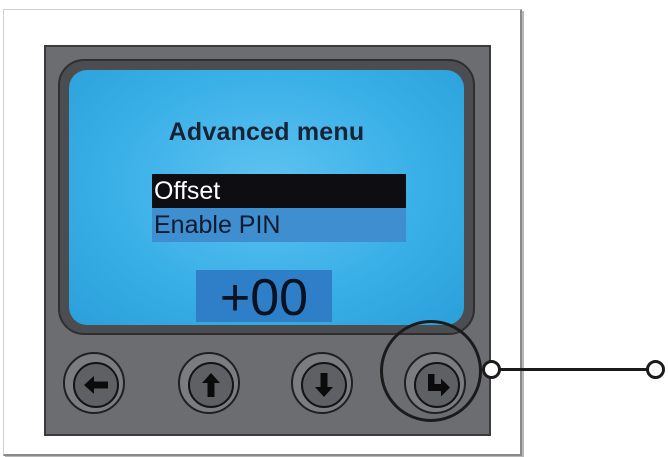 This screenshot has height=457, width=668. Describe the element at coordinates (279, 225) in the screenshot. I see `menu-item-enable-pin: Enable PIN` at that location.